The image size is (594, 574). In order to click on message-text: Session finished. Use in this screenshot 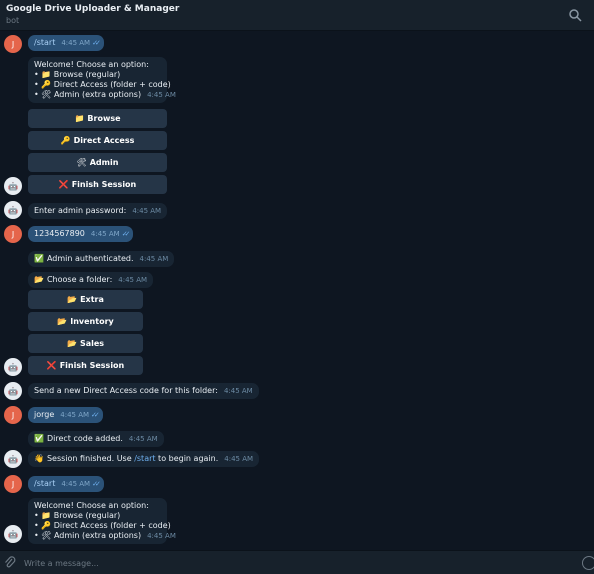, I will do `click(90, 458)`.